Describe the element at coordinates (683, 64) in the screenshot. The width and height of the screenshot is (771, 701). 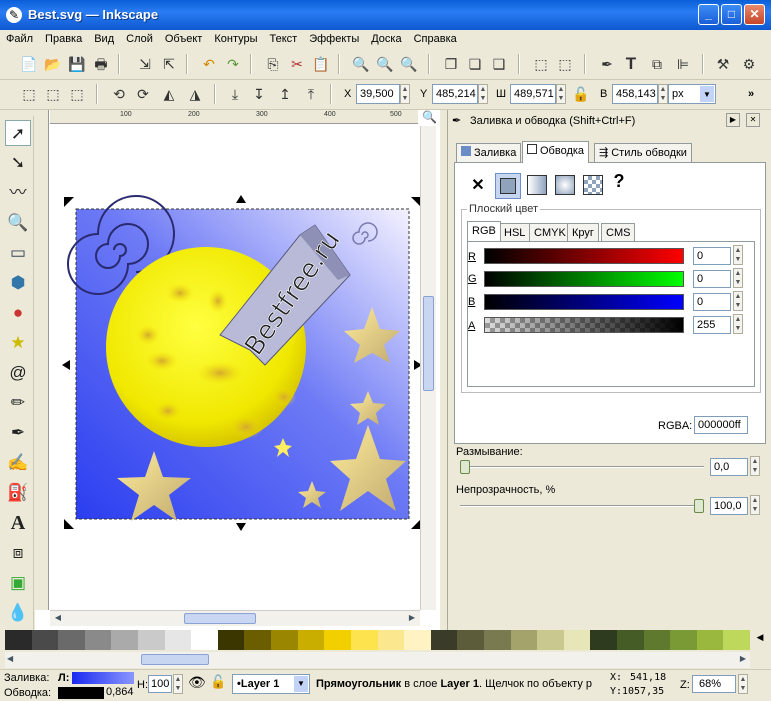
I see `align-distribute-icon: ⊫` at that location.